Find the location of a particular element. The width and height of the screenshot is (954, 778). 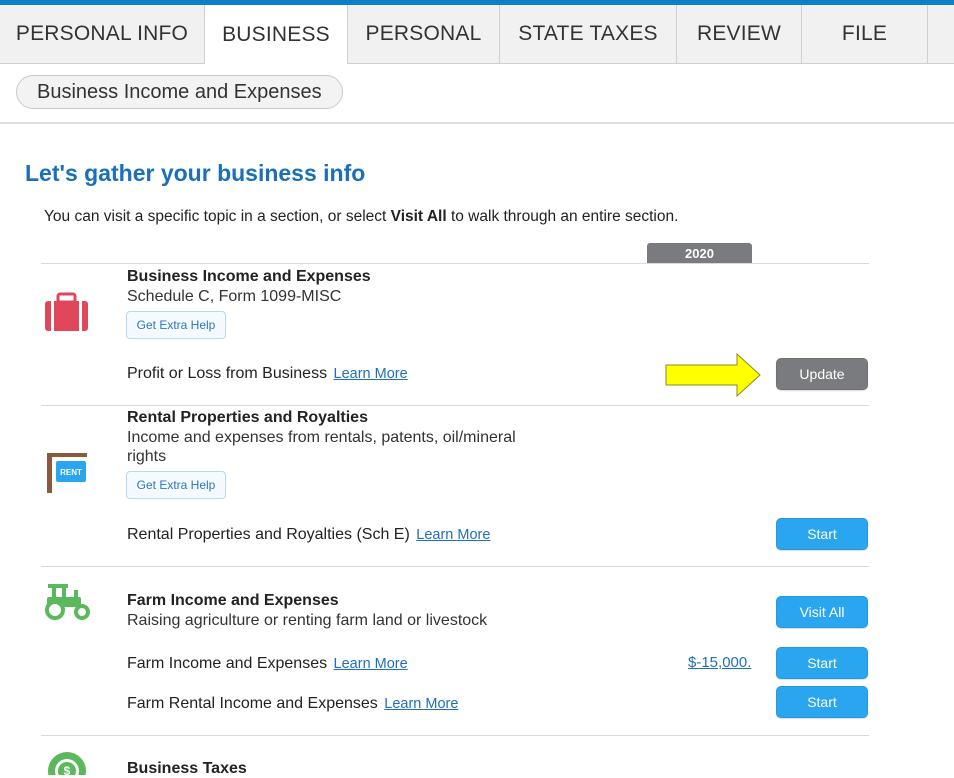

section-title-business: Business Income and Expenses is located at coordinates (249, 276).